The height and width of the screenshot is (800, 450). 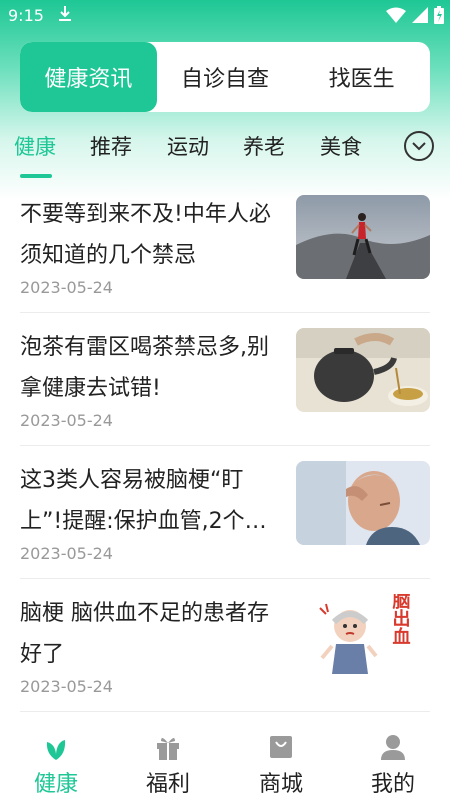 I want to click on user-icon, so click(x=393, y=747).